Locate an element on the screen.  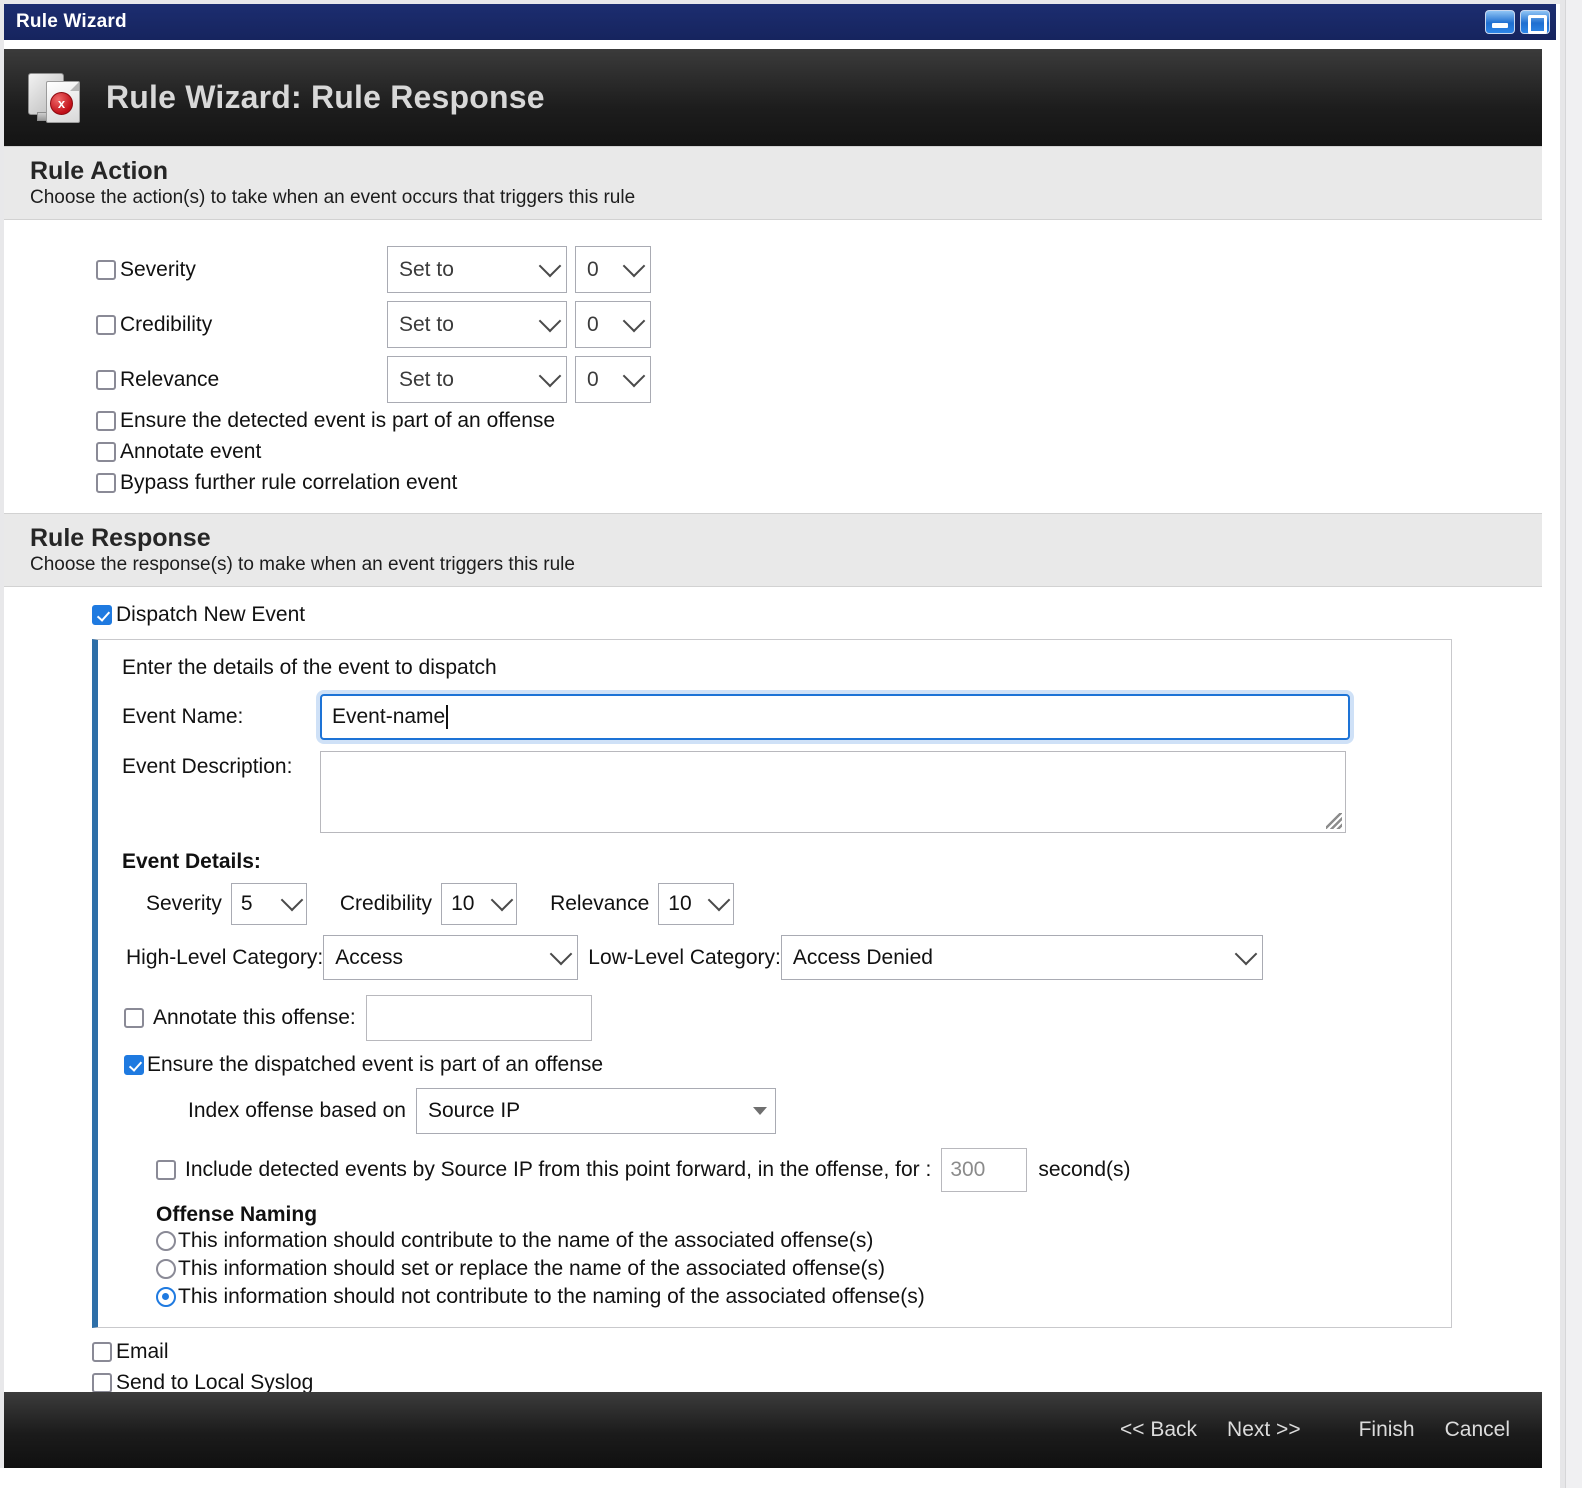
next-button: Next >> is located at coordinates (1264, 1430).